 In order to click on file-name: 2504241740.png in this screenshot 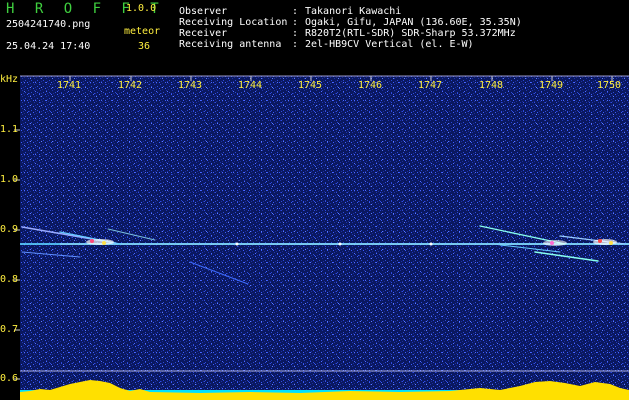, I will do `click(48, 24)`.